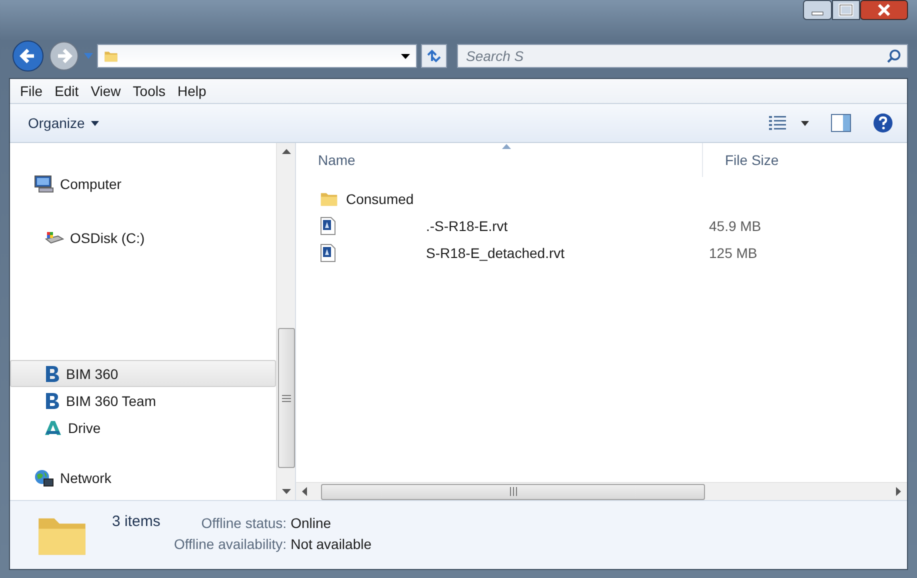  What do you see at coordinates (143, 373) in the screenshot?
I see `sidebar-item: BIM 360` at bounding box center [143, 373].